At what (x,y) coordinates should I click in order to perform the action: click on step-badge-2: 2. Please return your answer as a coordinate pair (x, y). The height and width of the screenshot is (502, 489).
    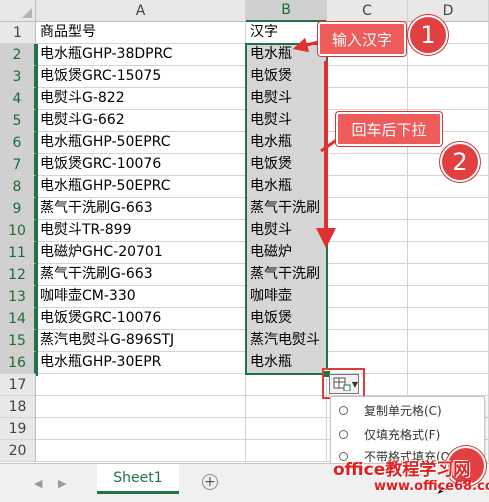
    Looking at the image, I should click on (460, 162).